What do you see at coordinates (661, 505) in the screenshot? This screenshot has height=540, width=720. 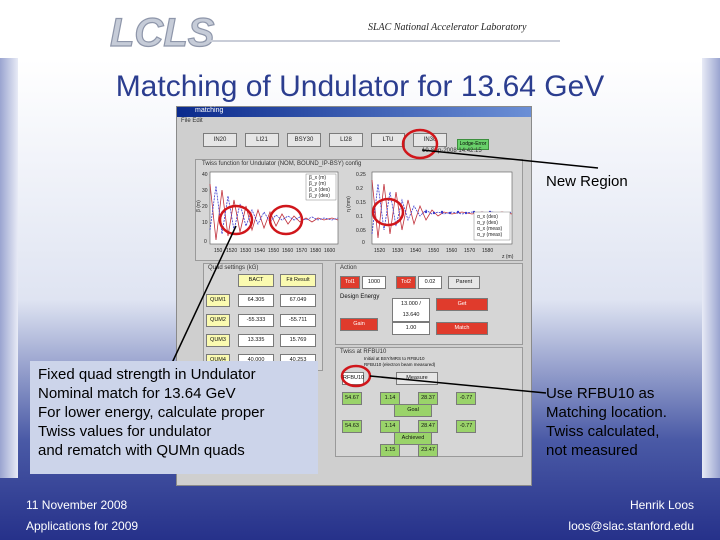 I see `footer-author: Henrik Loos` at bounding box center [661, 505].